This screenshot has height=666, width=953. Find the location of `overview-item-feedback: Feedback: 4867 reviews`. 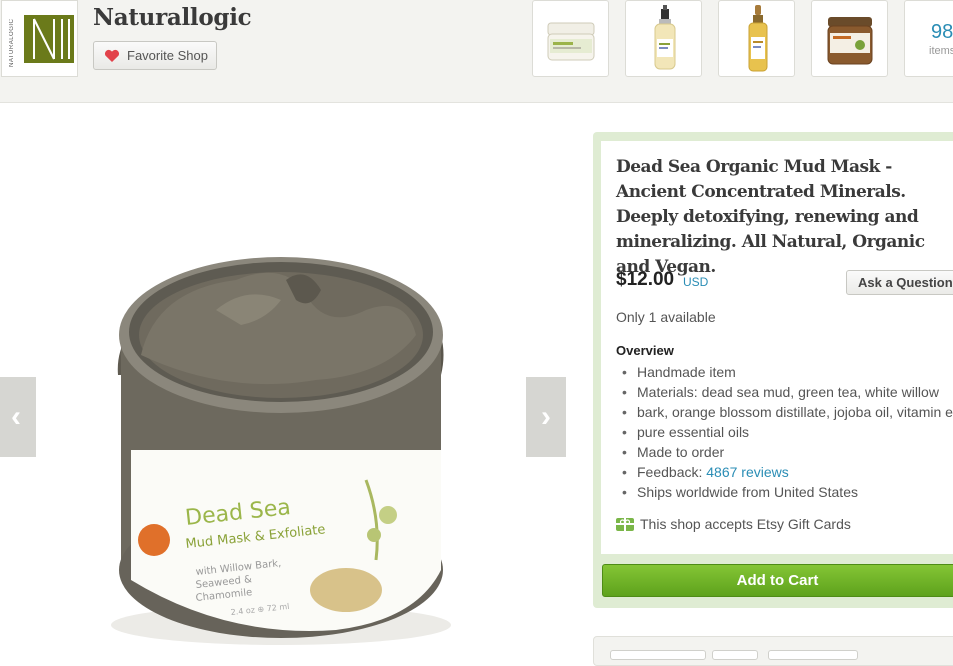

overview-item-feedback: Feedback: 4867 reviews is located at coordinates (787, 472).